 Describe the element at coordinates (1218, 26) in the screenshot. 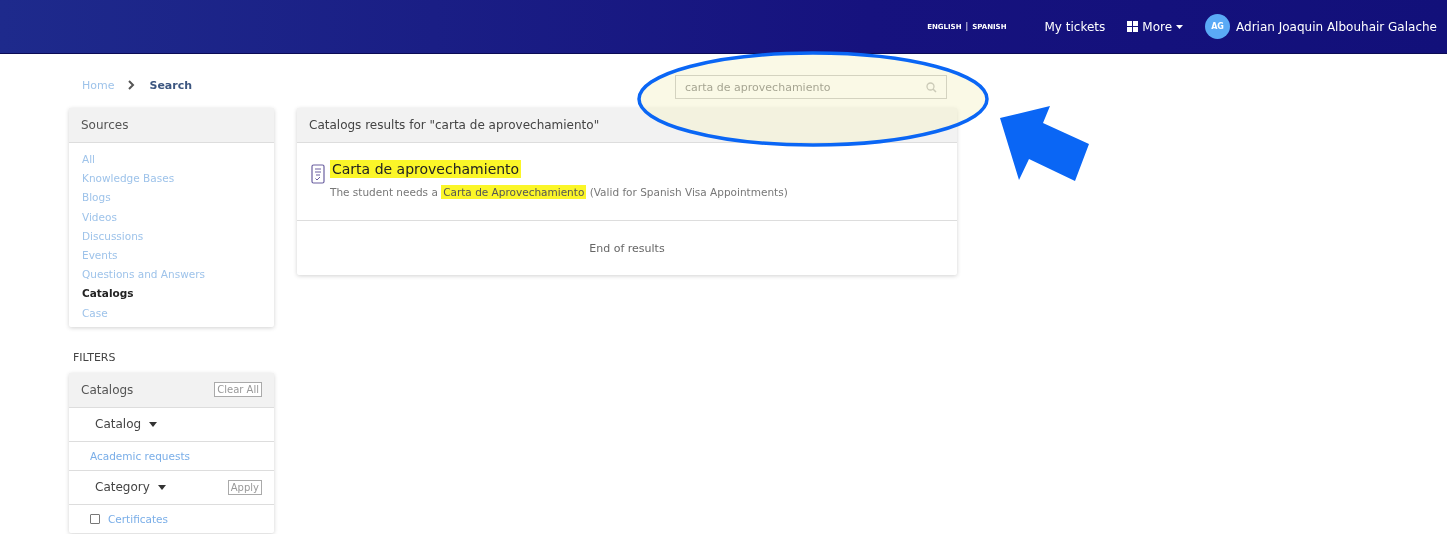

I see `user-avatar: AG` at that location.